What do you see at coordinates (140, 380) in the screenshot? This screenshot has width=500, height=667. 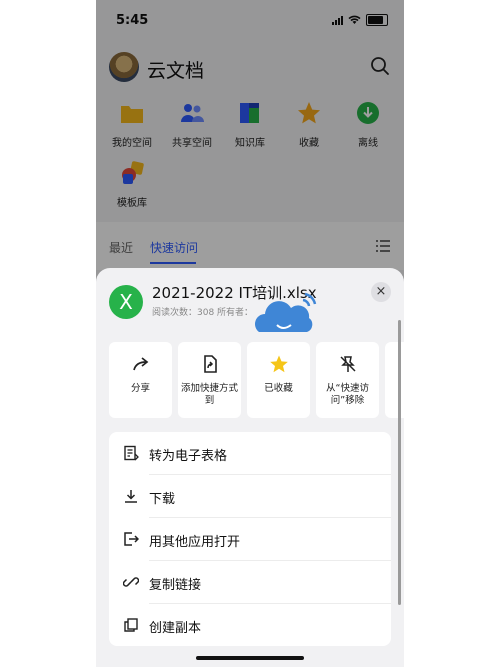 I see `share-button: 分享` at bounding box center [140, 380].